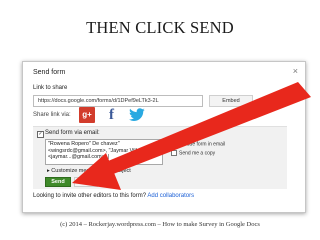 The height and width of the screenshot is (240, 320). What do you see at coordinates (231, 101) in the screenshot?
I see `embed-button: Embed` at bounding box center [231, 101].